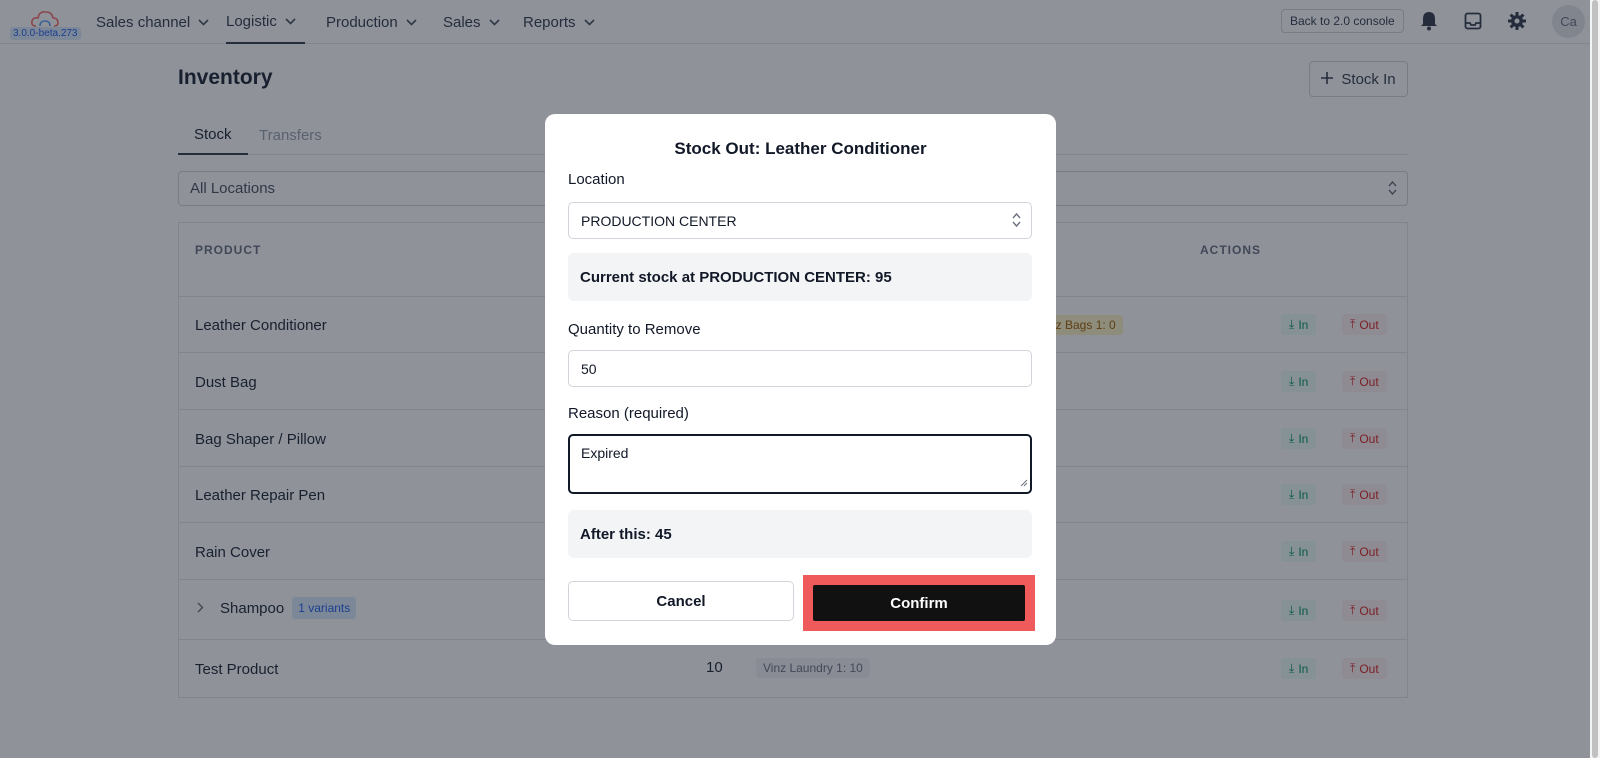  I want to click on cancel-button: Cancel, so click(681, 601).